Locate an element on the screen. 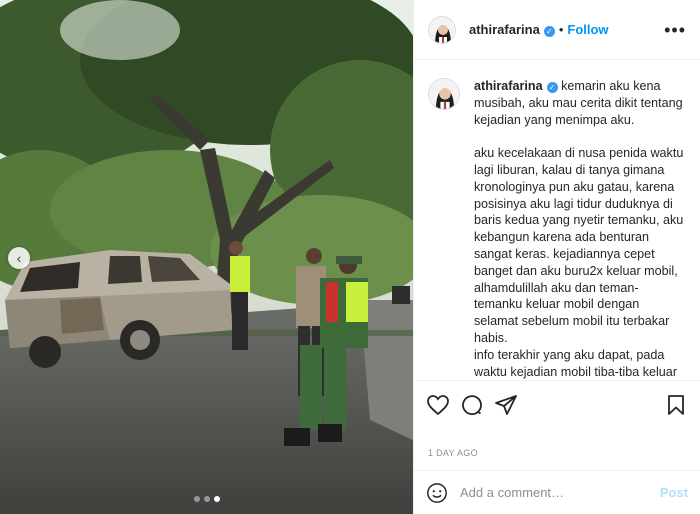 Image resolution: width=700 pixels, height=514 pixels. post-username: athirafarina ✓ is located at coordinates (512, 29).